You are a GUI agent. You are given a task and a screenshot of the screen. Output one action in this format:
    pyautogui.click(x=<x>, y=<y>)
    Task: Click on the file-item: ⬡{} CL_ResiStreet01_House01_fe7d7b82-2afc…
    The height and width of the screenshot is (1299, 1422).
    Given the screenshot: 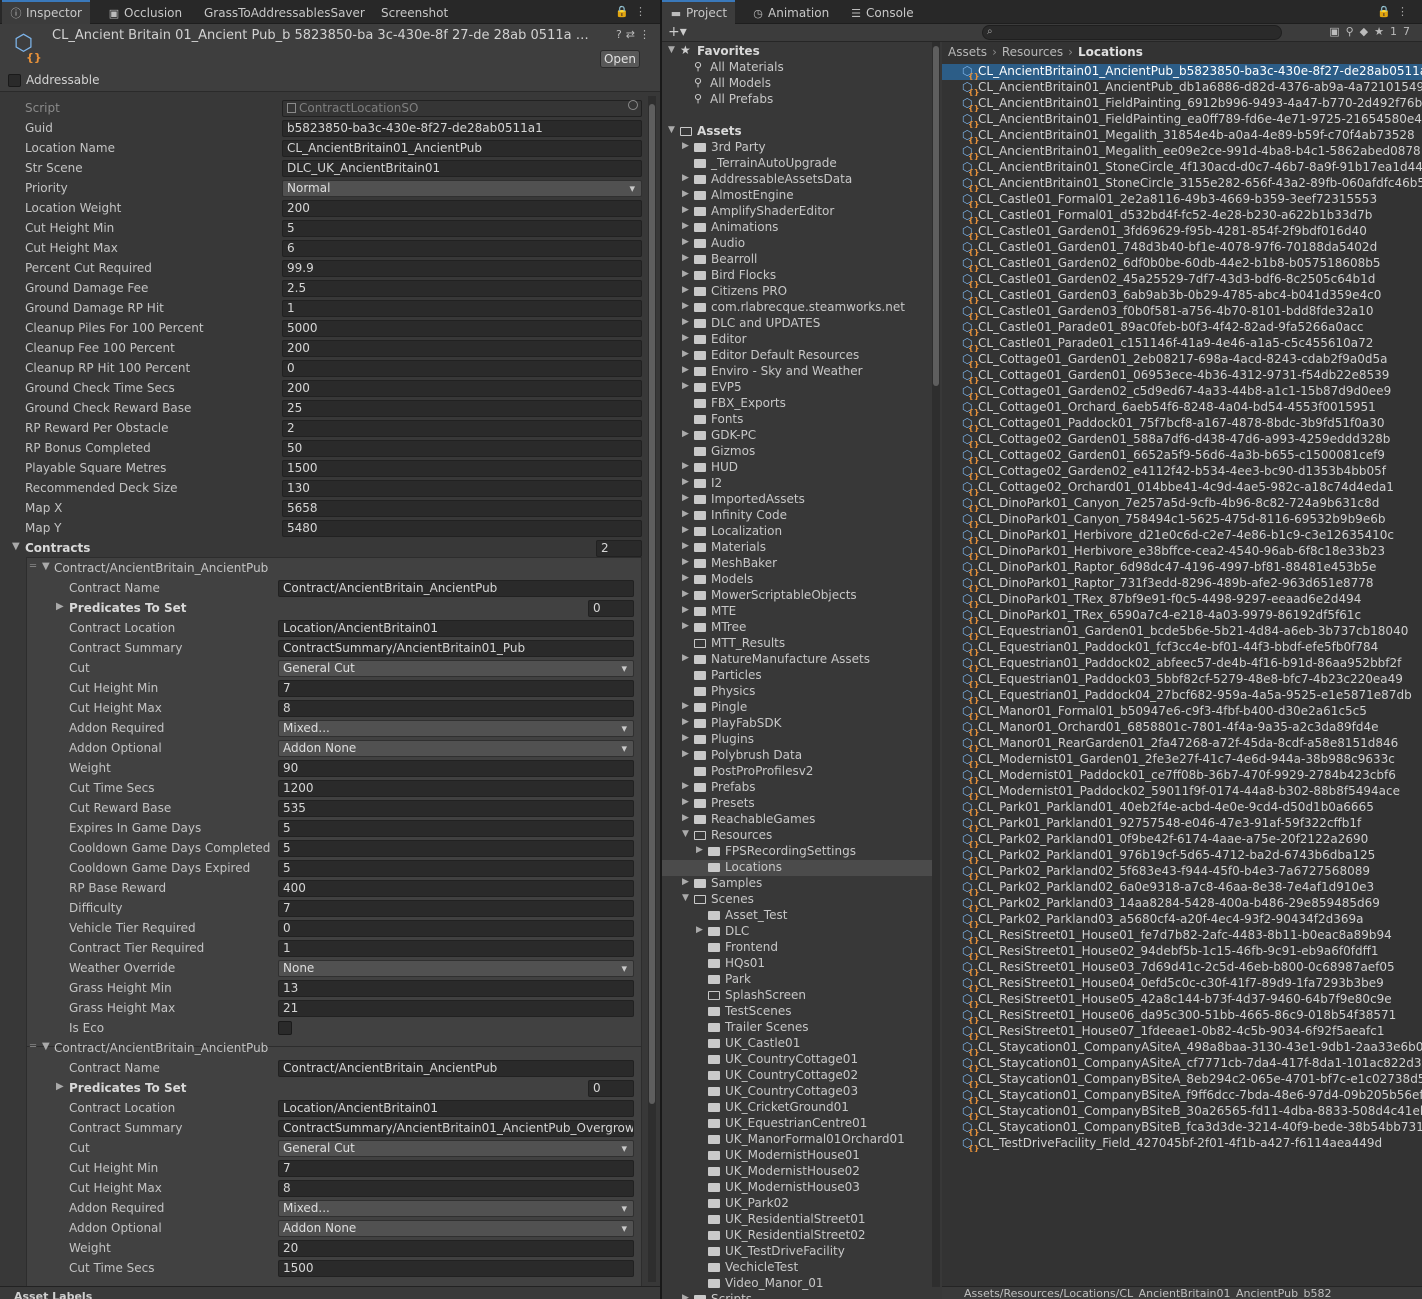 What is the action you would take?
    pyautogui.click(x=1182, y=936)
    